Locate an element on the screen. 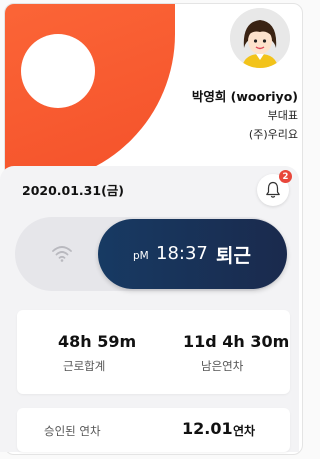  clock-status-label: 퇴근 is located at coordinates (233, 256).